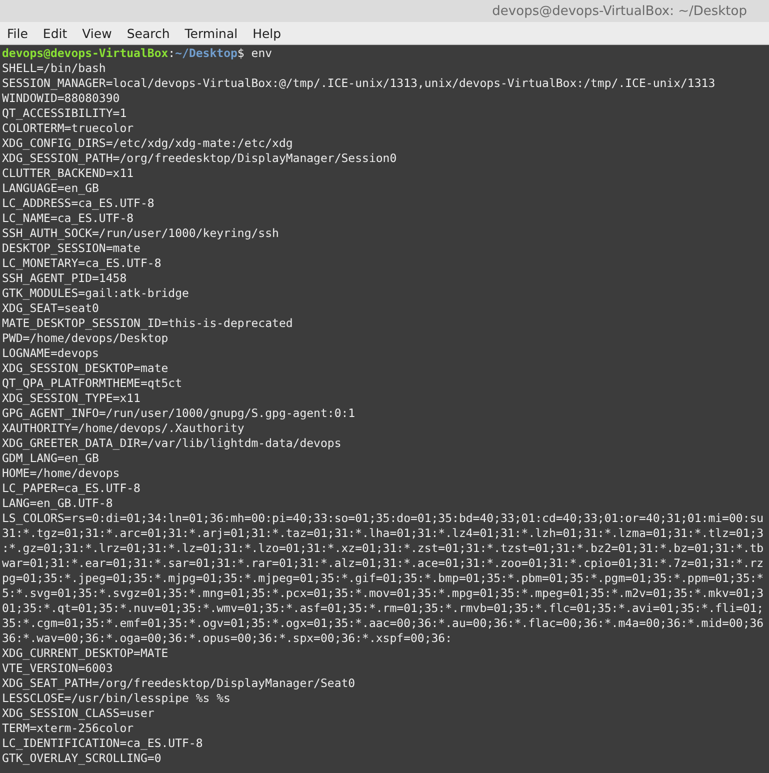 Image resolution: width=769 pixels, height=773 pixels. Describe the element at coordinates (58, 33) in the screenshot. I see `menu-item: Edit` at that location.